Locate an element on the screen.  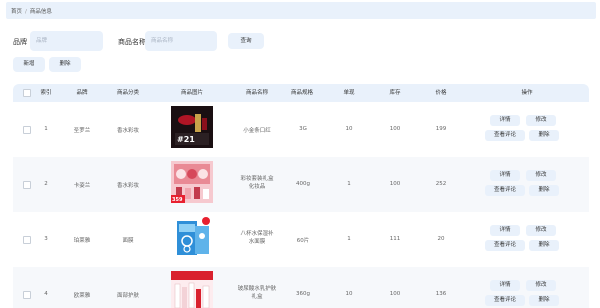
header-category: 商品分类 is located at coordinates (127, 93).